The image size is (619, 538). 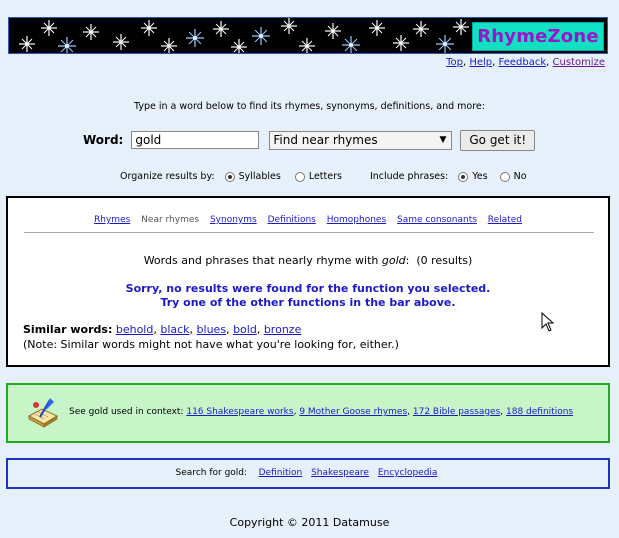 I want to click on search-for-shakespeare-link: Shakespeare, so click(x=340, y=473).